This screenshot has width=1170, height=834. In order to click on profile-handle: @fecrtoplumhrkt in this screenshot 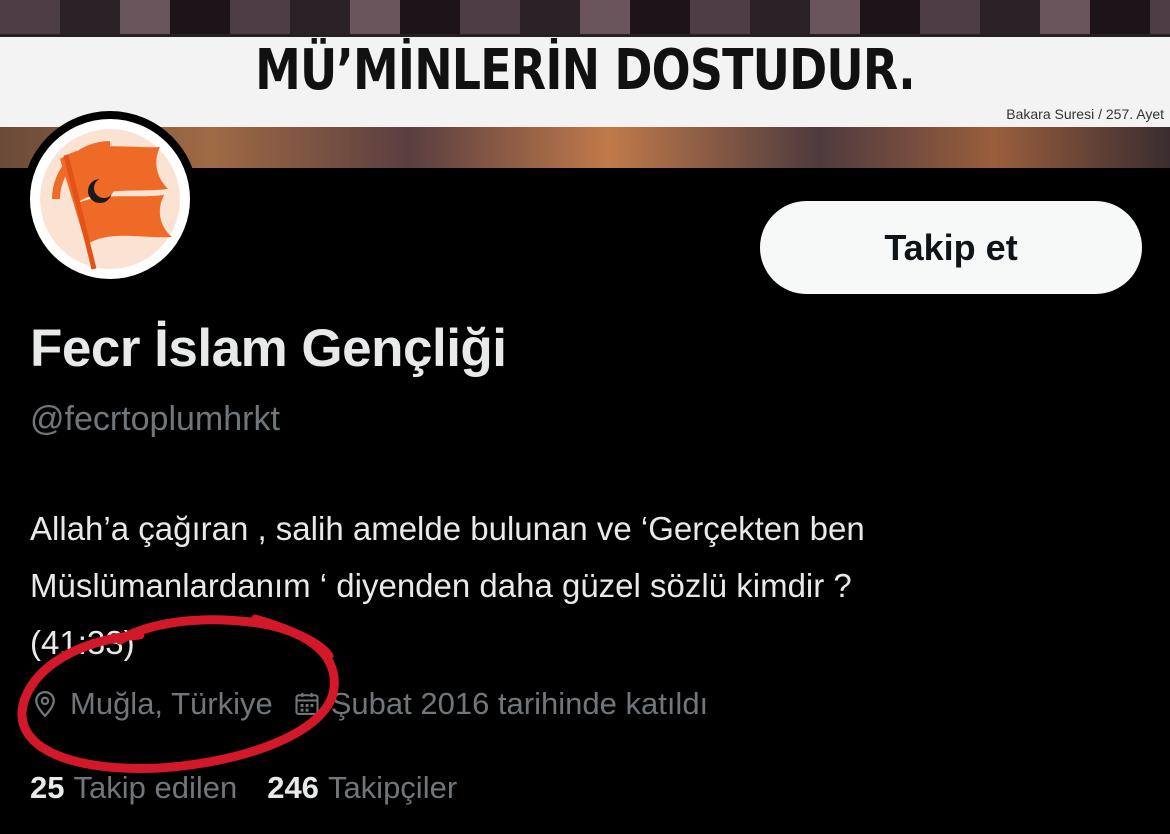, I will do `click(155, 419)`.